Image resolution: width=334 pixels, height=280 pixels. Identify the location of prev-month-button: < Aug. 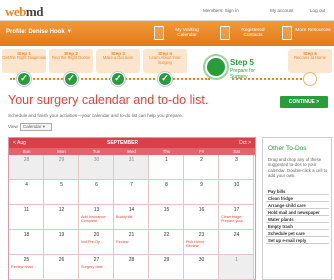
(19, 143).